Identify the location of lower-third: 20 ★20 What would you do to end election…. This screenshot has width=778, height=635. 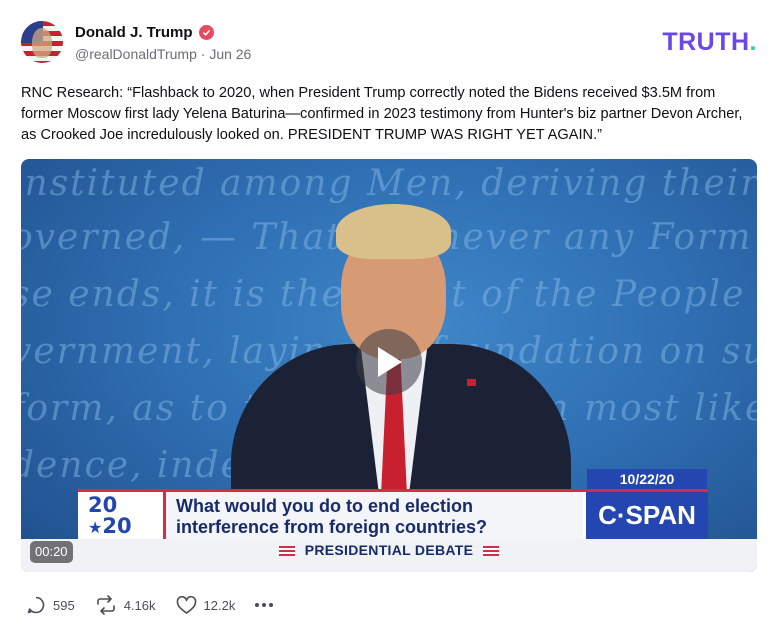
(393, 514).